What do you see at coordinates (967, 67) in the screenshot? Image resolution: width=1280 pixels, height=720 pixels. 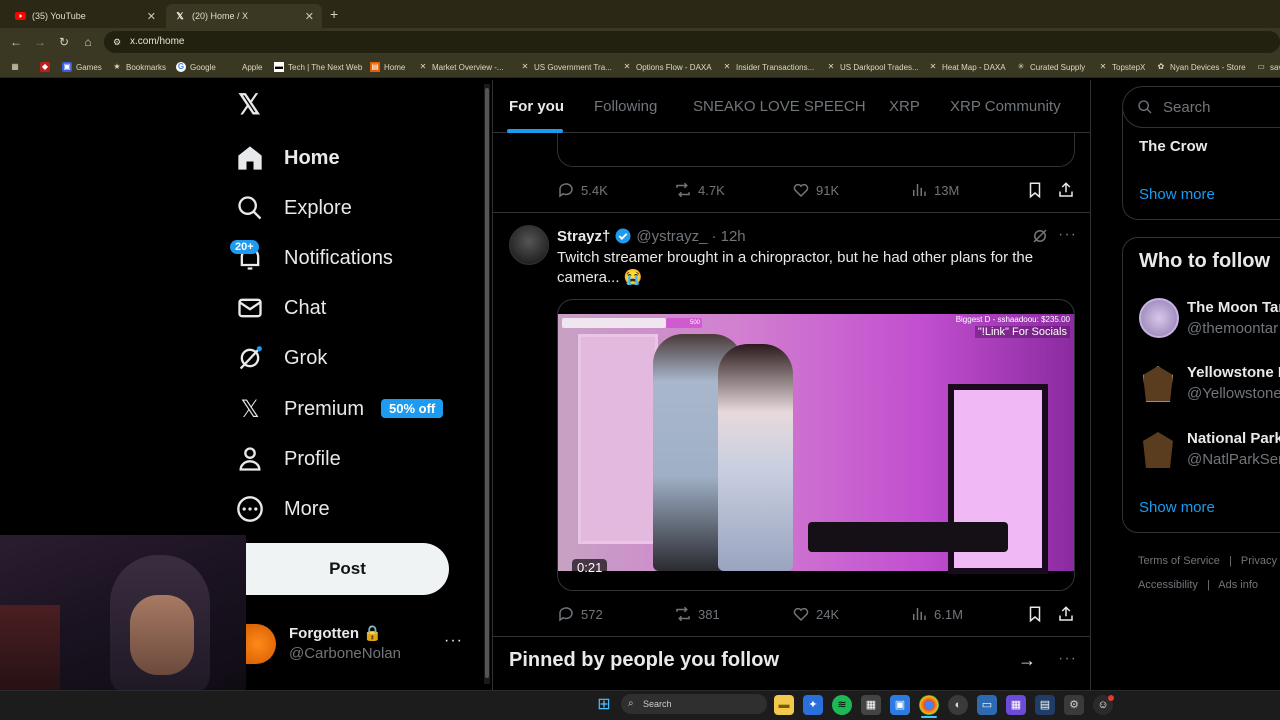 I see `bookmark-heat-map: ✕ Heat Map - DAXA` at bounding box center [967, 67].